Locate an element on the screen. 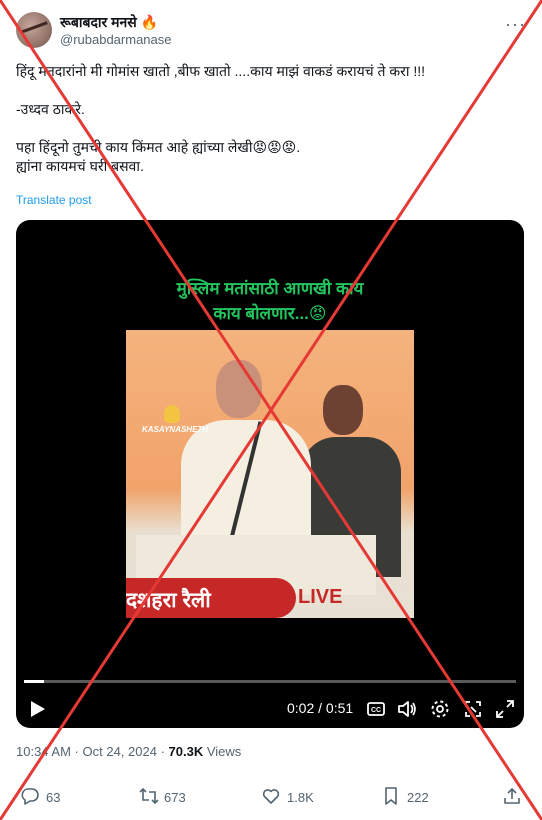 This screenshot has height=820, width=542. settings-gear-icon is located at coordinates (440, 709).